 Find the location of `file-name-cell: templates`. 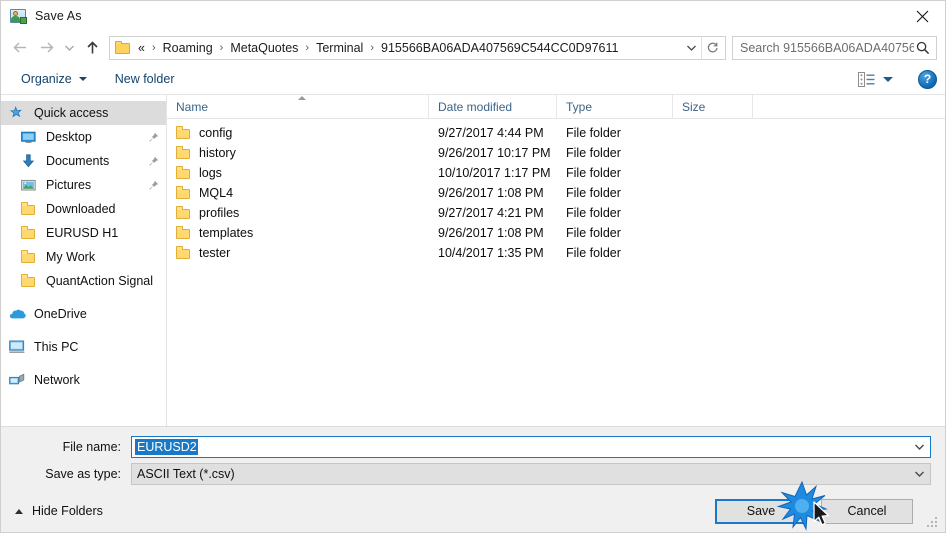

file-name-cell: templates is located at coordinates (298, 233).